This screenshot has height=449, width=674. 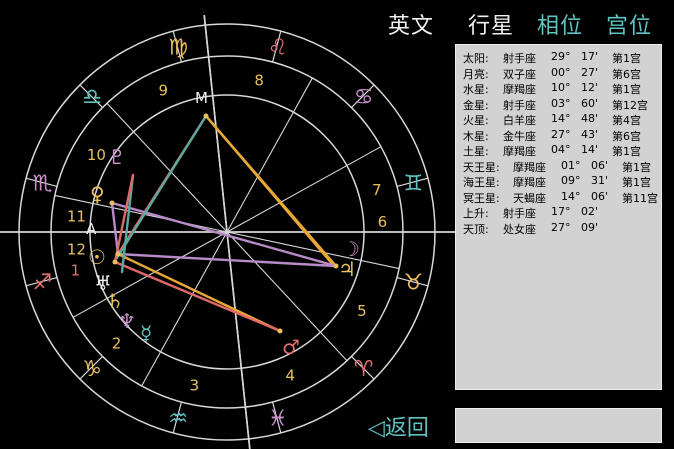 I want to click on planet-minute: 48', so click(x=590, y=118).